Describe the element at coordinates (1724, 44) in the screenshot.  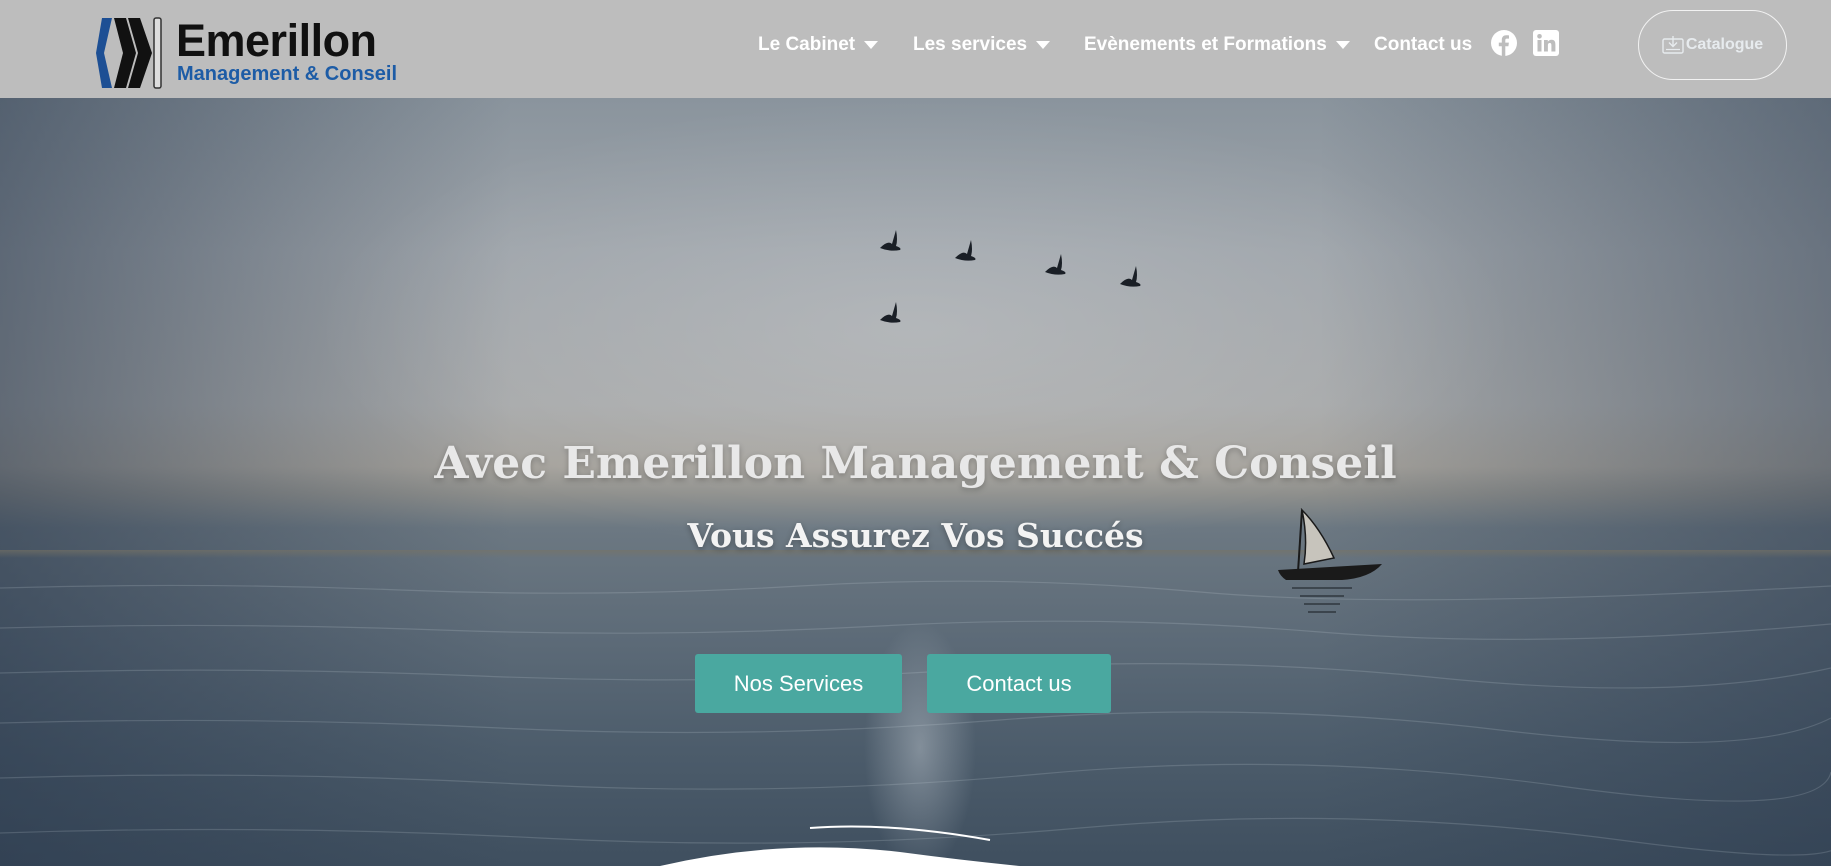
I see `catalogue-label: Catalogue` at that location.